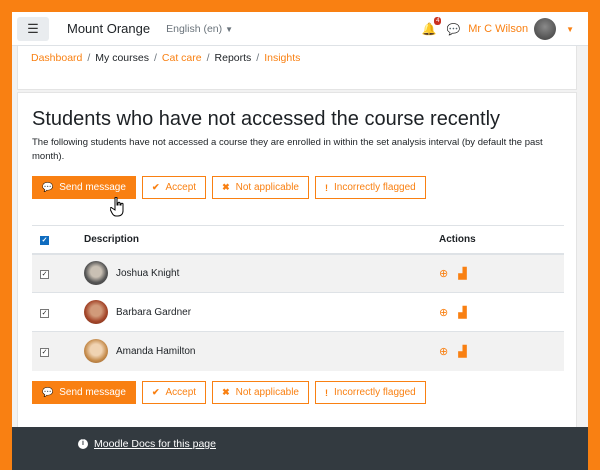 The image size is (600, 470). Describe the element at coordinates (147, 273) in the screenshot. I see `student-name: Joshua Knight` at that location.